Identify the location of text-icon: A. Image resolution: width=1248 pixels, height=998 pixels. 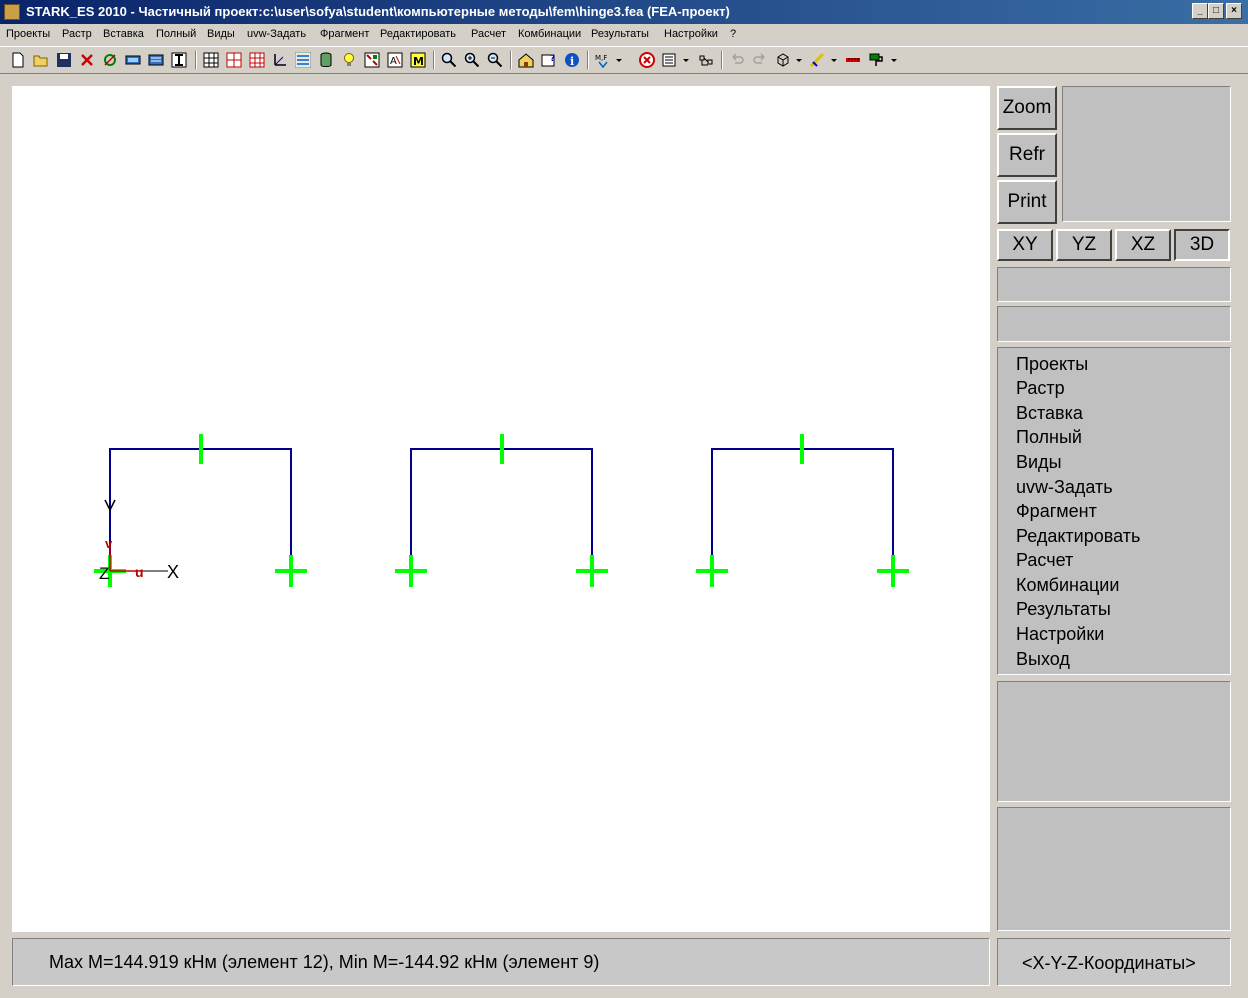
(395, 60).